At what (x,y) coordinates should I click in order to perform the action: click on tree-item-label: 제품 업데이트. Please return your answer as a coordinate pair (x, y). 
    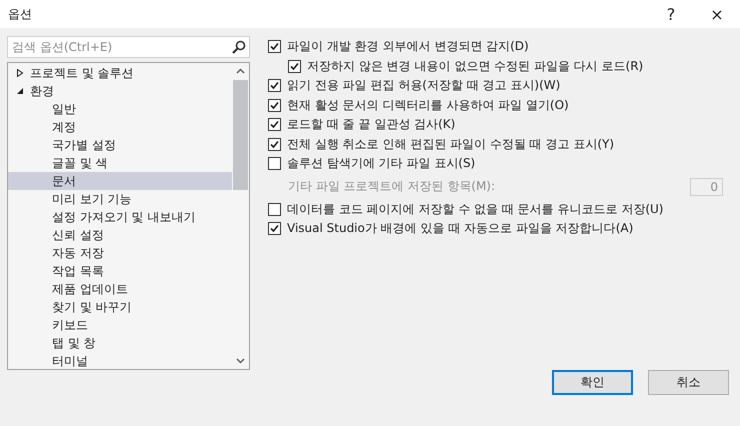
    Looking at the image, I should click on (90, 289).